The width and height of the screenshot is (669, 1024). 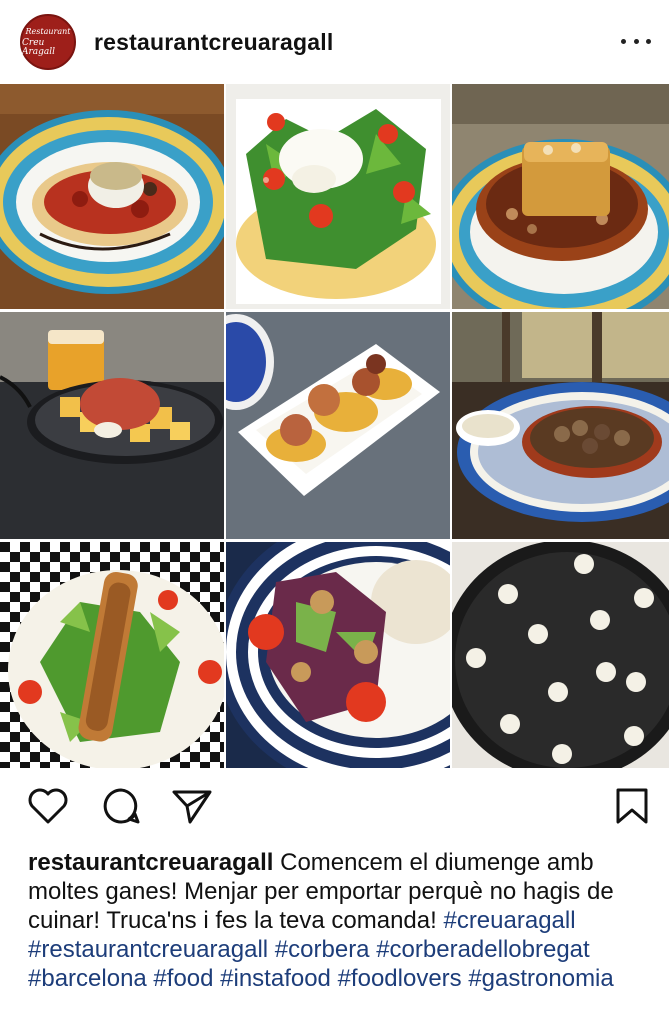 I want to click on comment-icon, so click(x=121, y=806).